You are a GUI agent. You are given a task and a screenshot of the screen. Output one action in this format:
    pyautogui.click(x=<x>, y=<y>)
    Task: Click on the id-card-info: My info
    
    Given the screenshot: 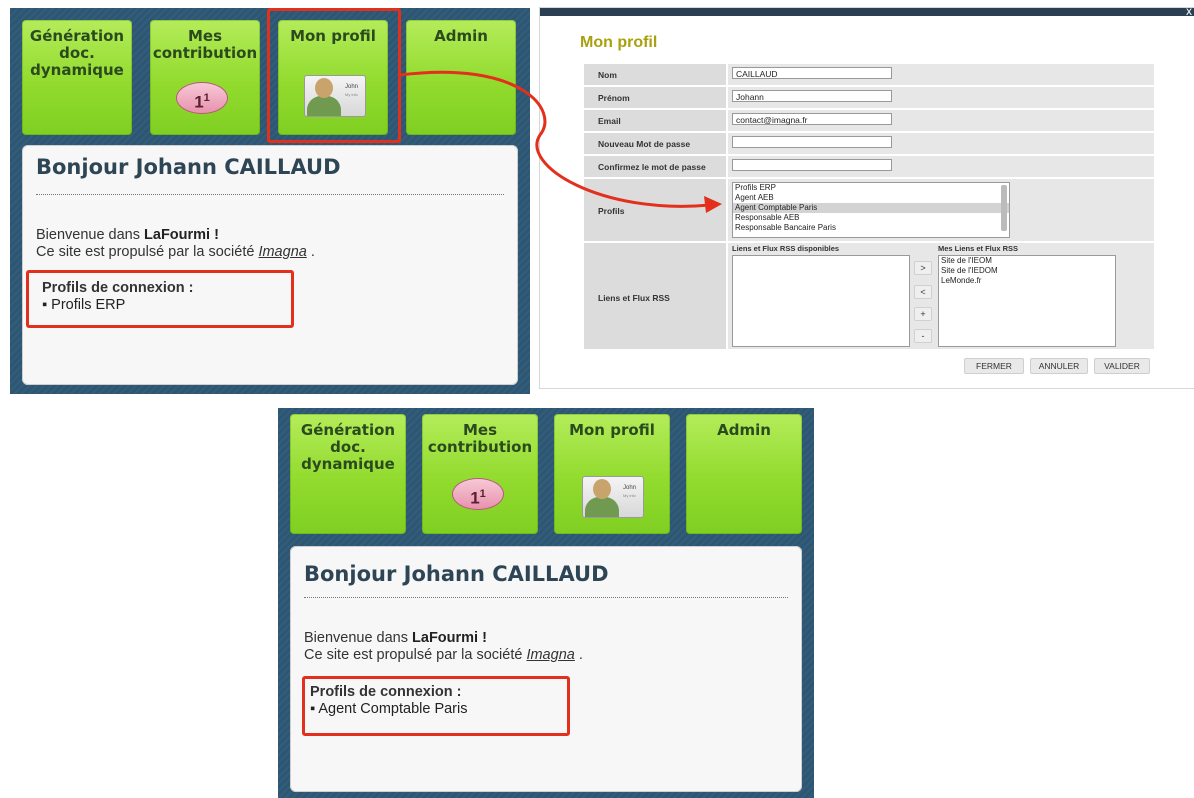 What is the action you would take?
    pyautogui.click(x=629, y=495)
    